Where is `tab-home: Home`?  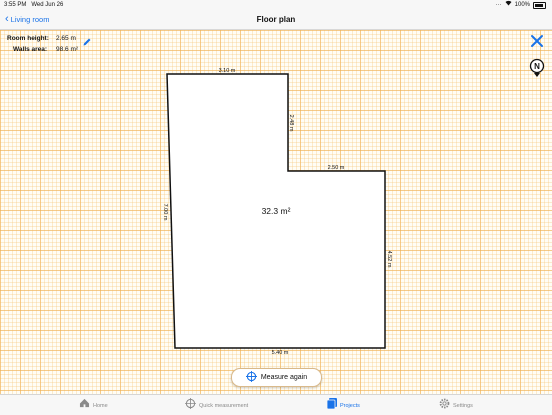
tab-home: Home is located at coordinates (93, 405).